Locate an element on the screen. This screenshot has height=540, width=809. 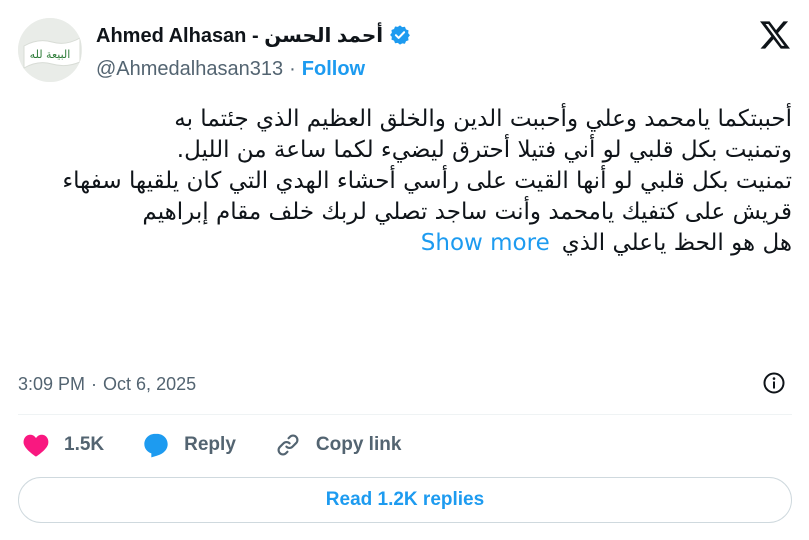
info-icon is located at coordinates (774, 383).